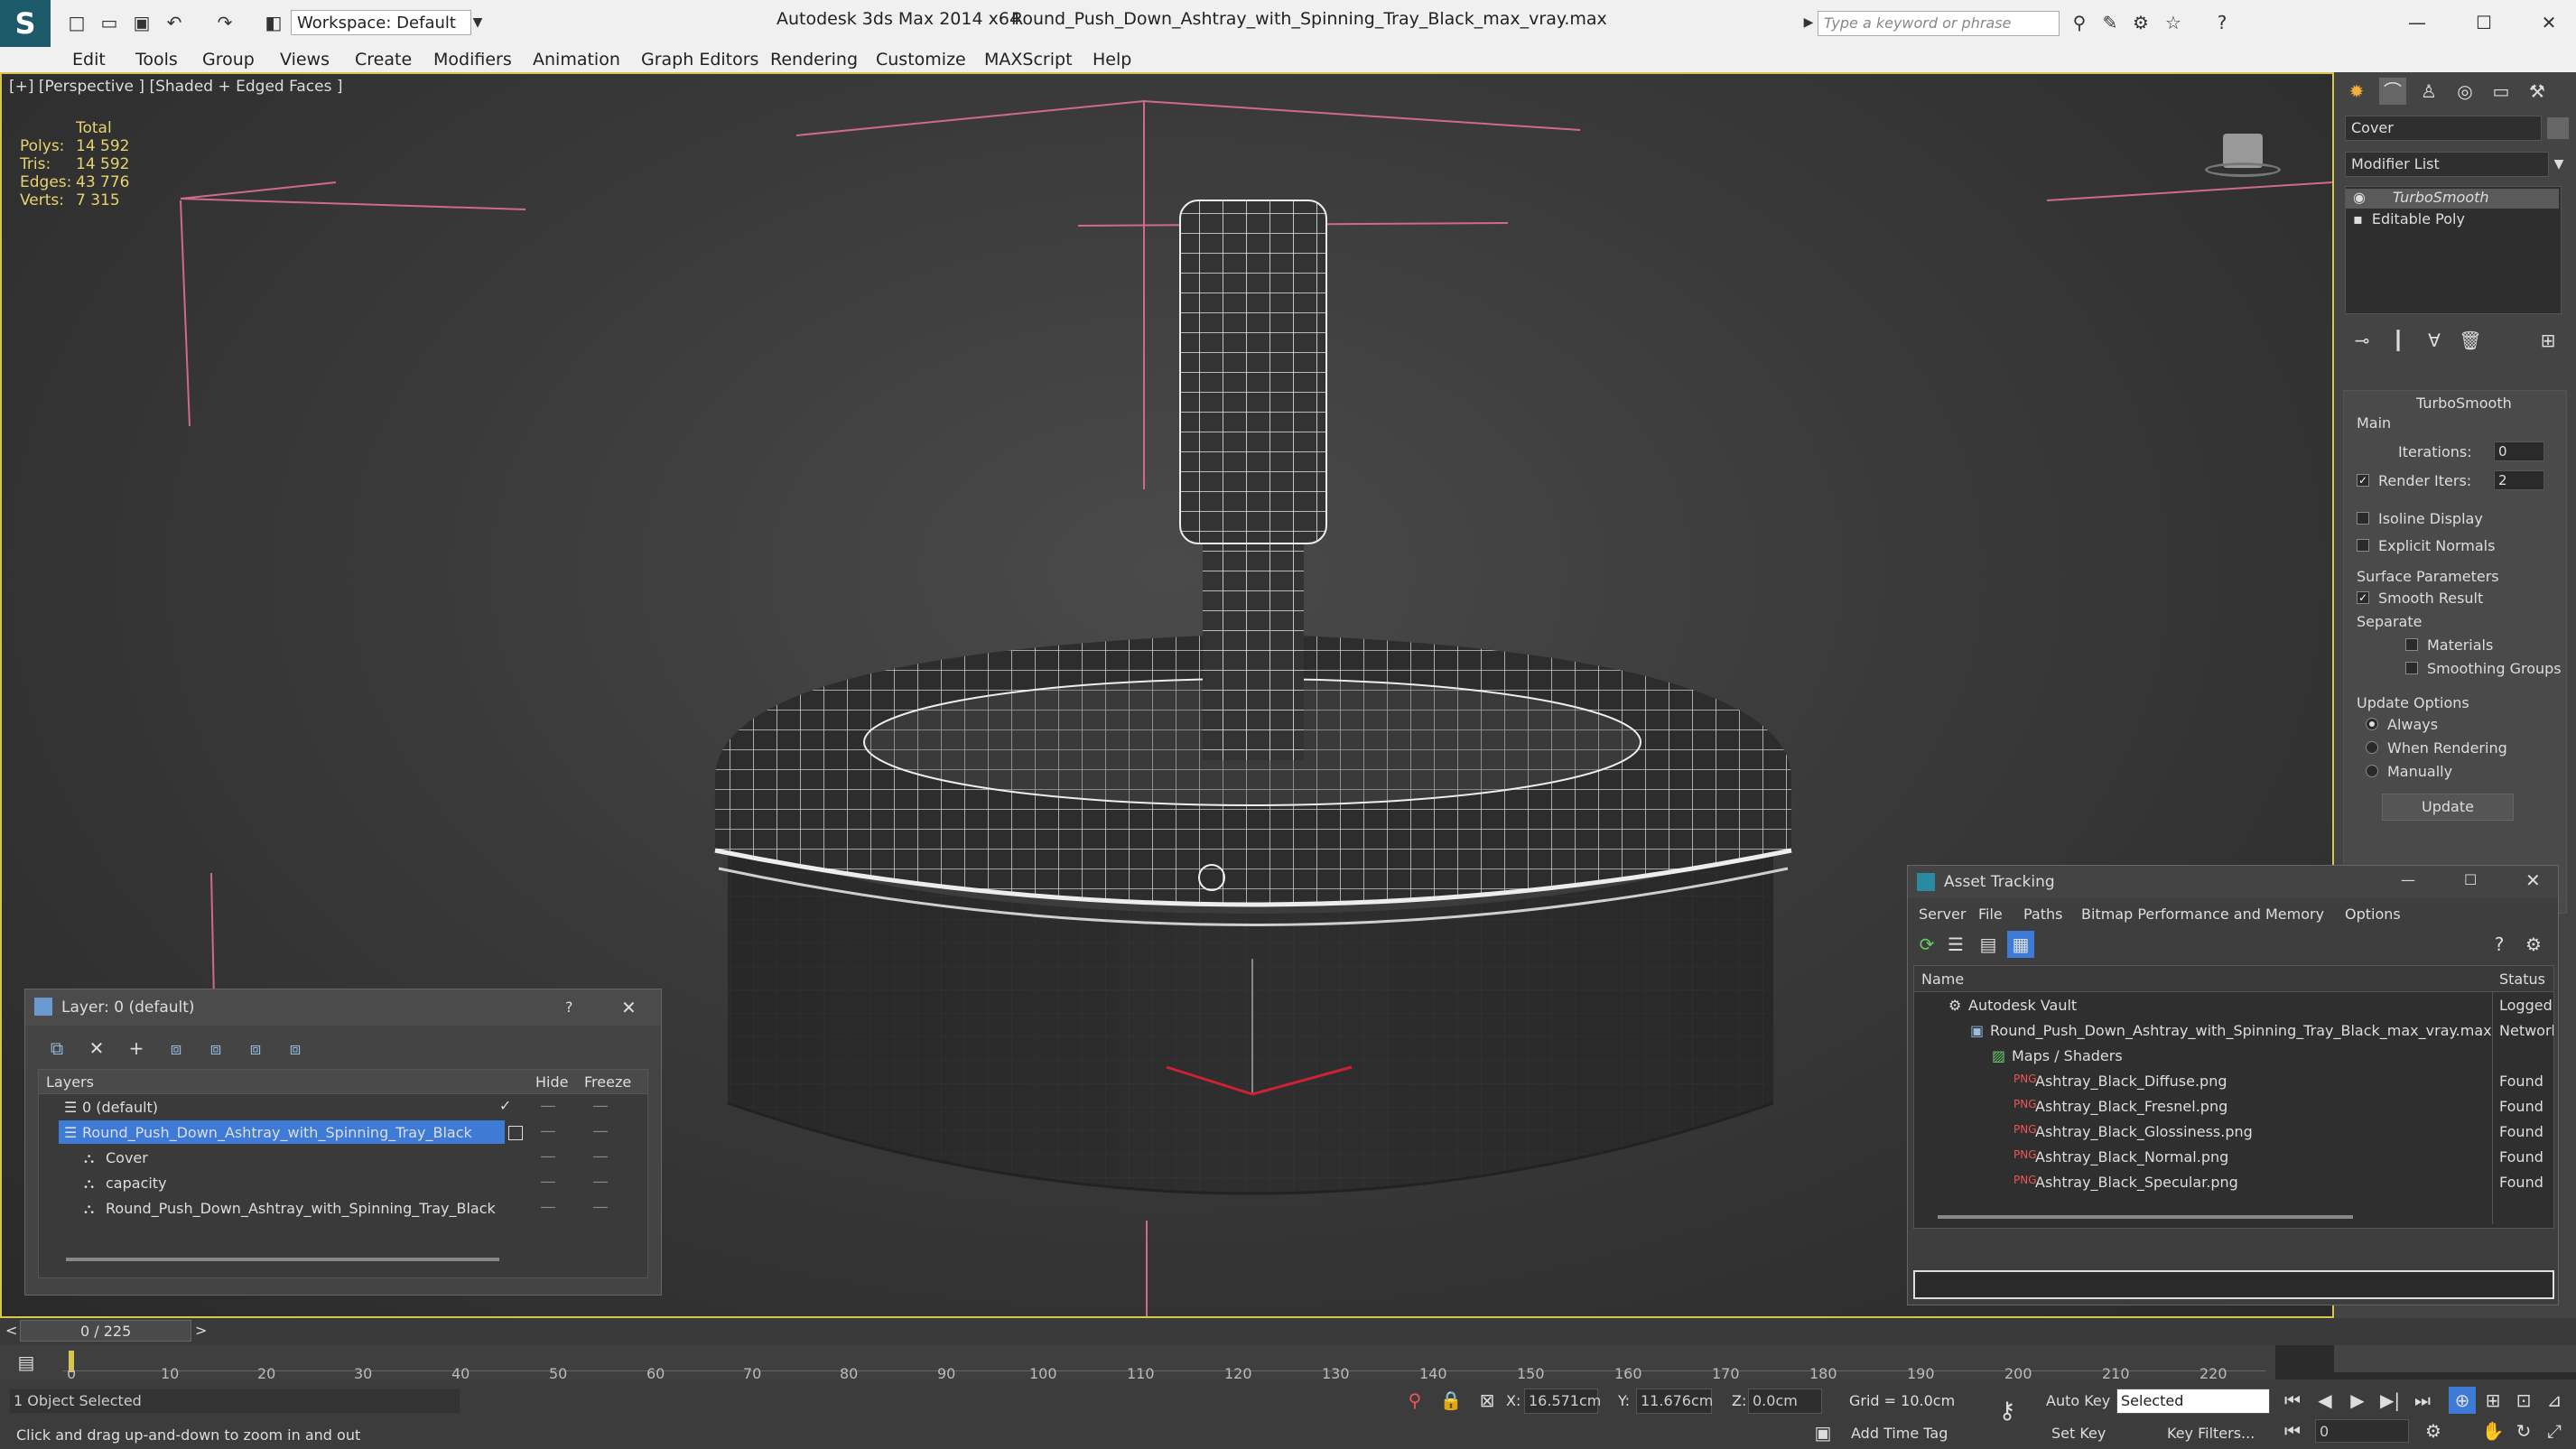 Image resolution: width=2576 pixels, height=1449 pixels. What do you see at coordinates (141, 22) in the screenshot?
I see `save-icon: ▣` at bounding box center [141, 22].